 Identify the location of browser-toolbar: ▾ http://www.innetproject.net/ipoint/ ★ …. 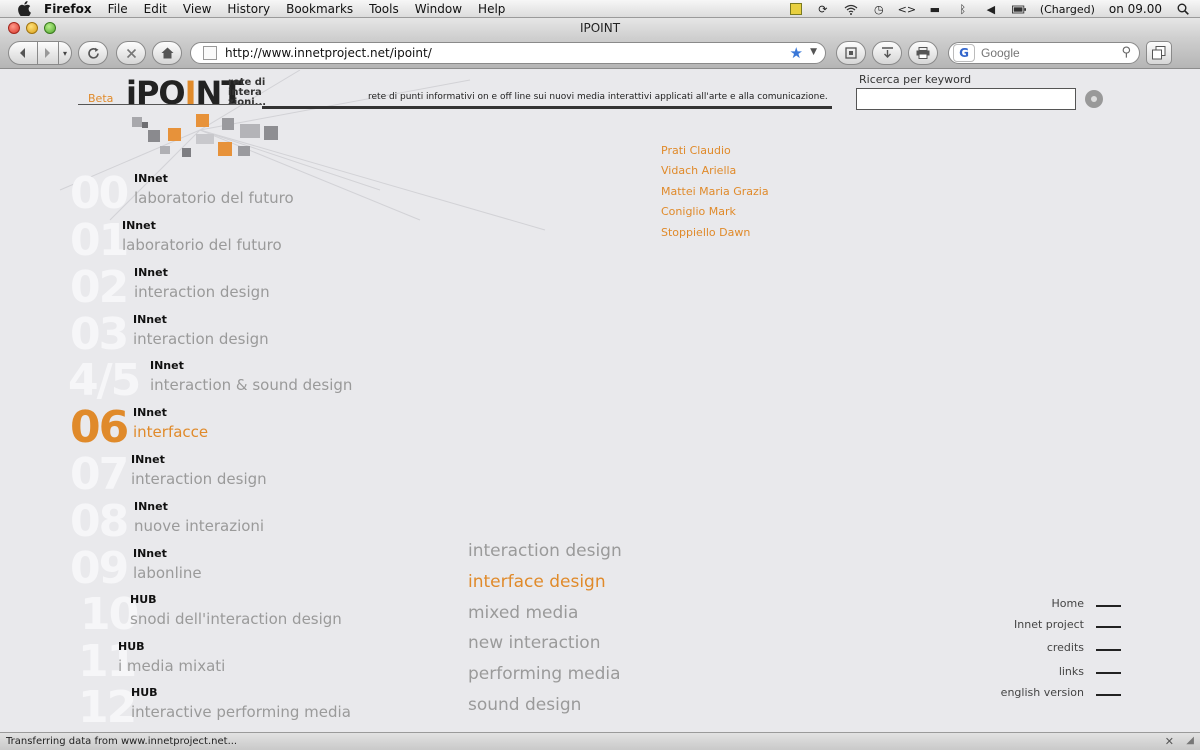
(600, 53).